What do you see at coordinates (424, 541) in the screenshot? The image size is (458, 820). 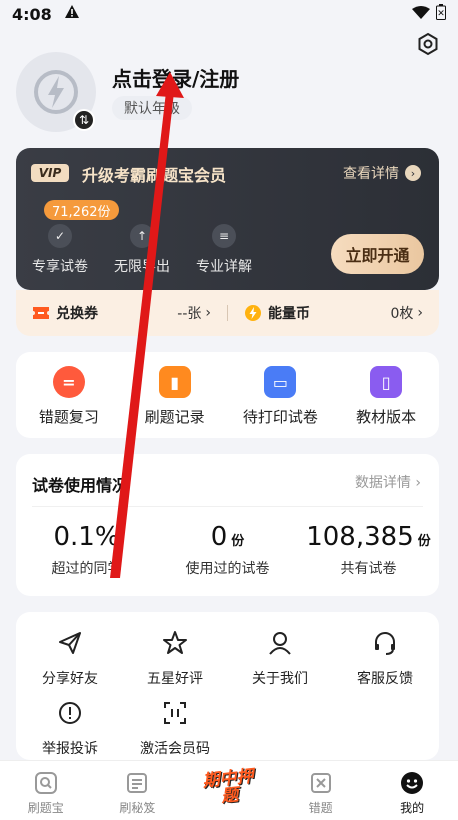 I see `stat-unit: 份` at bounding box center [424, 541].